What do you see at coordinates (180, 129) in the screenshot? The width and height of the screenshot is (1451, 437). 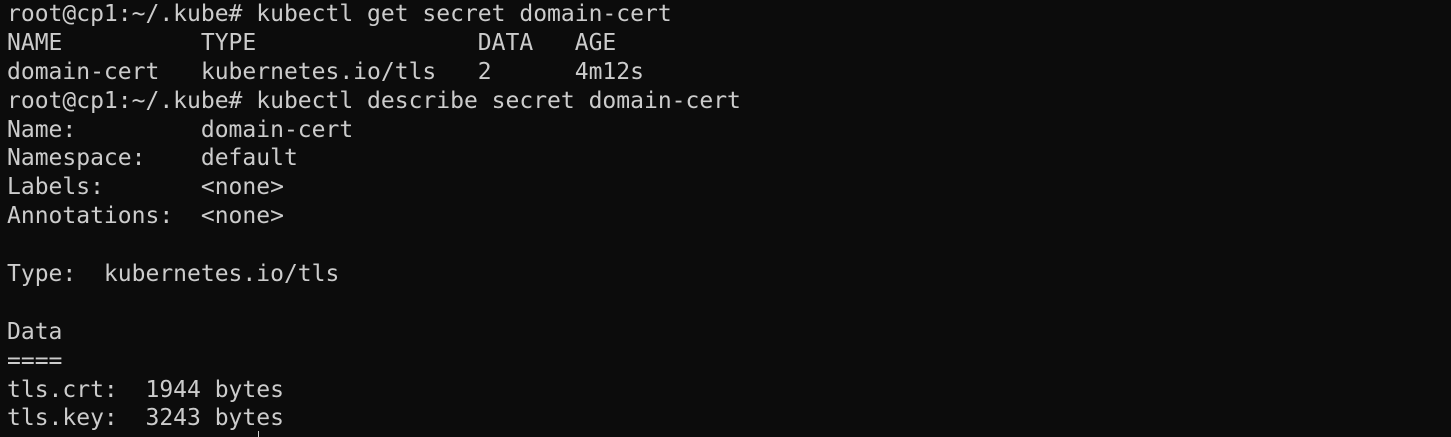 I see `describe-name-line: Name: domain-cert` at bounding box center [180, 129].